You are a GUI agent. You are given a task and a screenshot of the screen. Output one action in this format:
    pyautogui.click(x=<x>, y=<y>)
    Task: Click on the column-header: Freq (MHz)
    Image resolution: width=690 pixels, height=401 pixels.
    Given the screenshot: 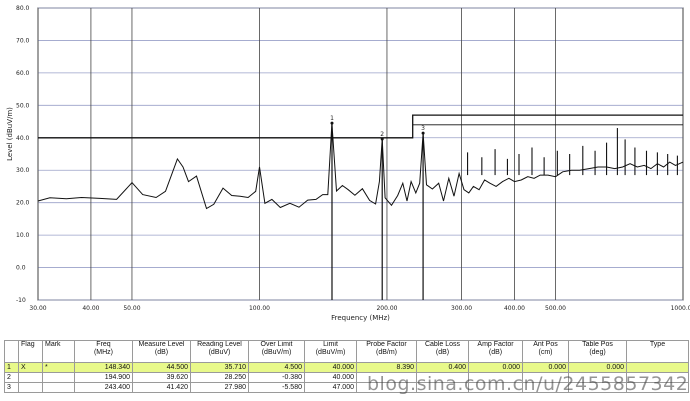 What is the action you would take?
    pyautogui.click(x=103, y=351)
    